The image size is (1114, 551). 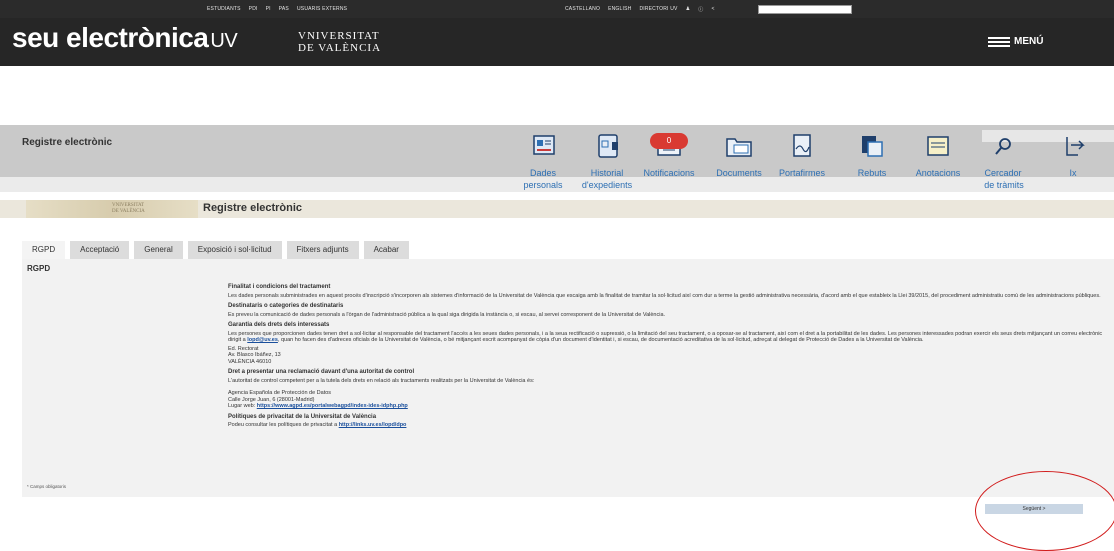 I want to click on nav-label: Rebuts, so click(x=872, y=173).